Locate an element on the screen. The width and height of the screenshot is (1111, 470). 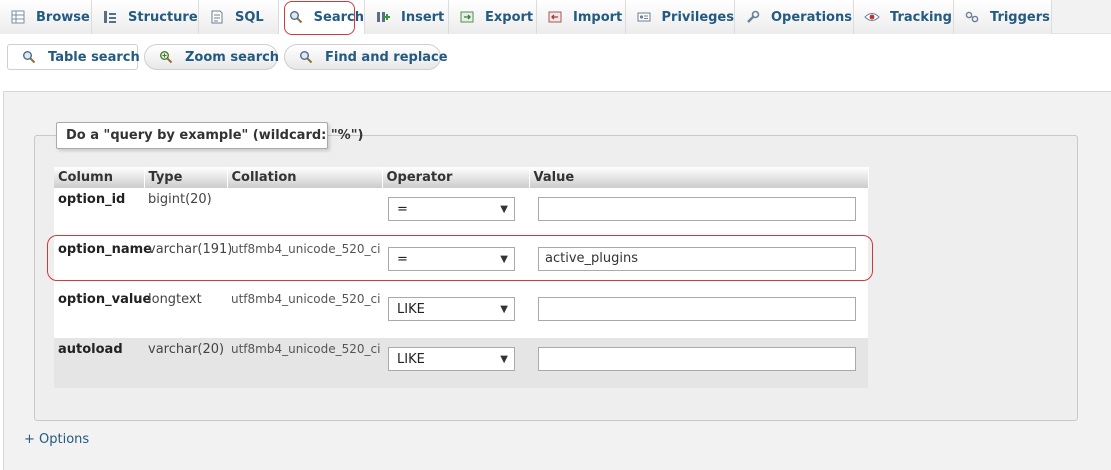
tab-label: Export is located at coordinates (509, 17).